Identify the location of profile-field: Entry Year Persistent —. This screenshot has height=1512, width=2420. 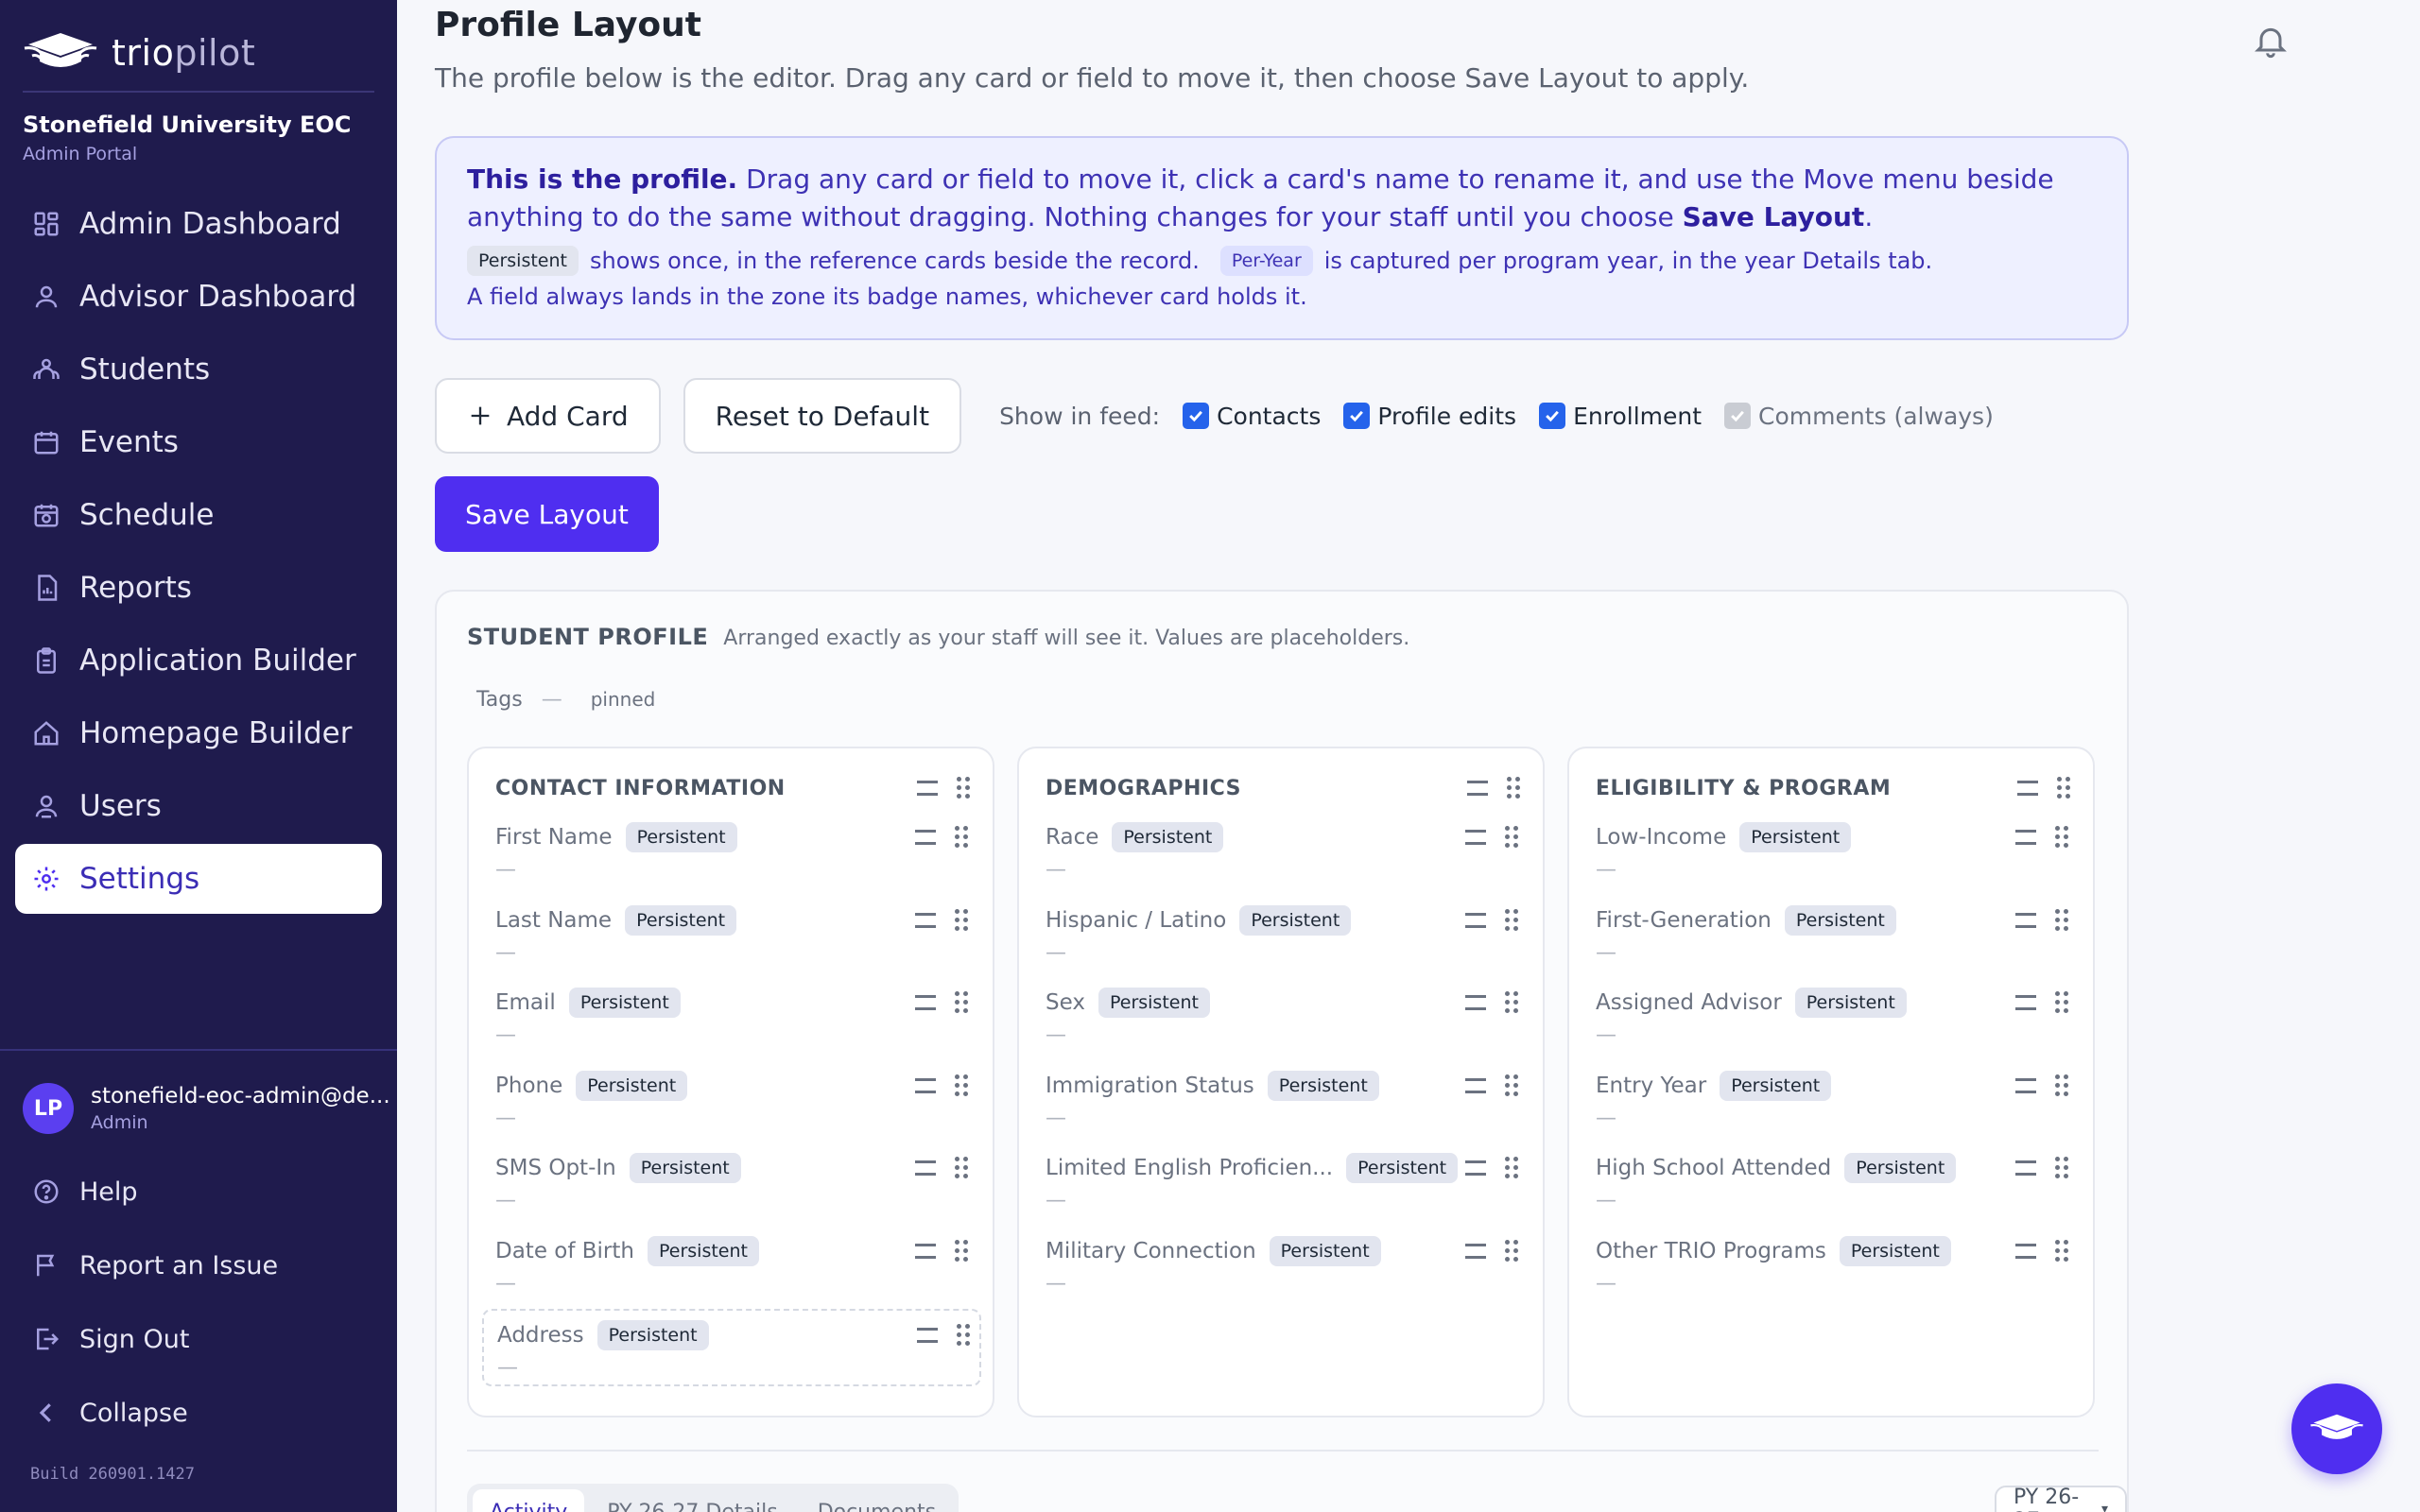
(1832, 1100).